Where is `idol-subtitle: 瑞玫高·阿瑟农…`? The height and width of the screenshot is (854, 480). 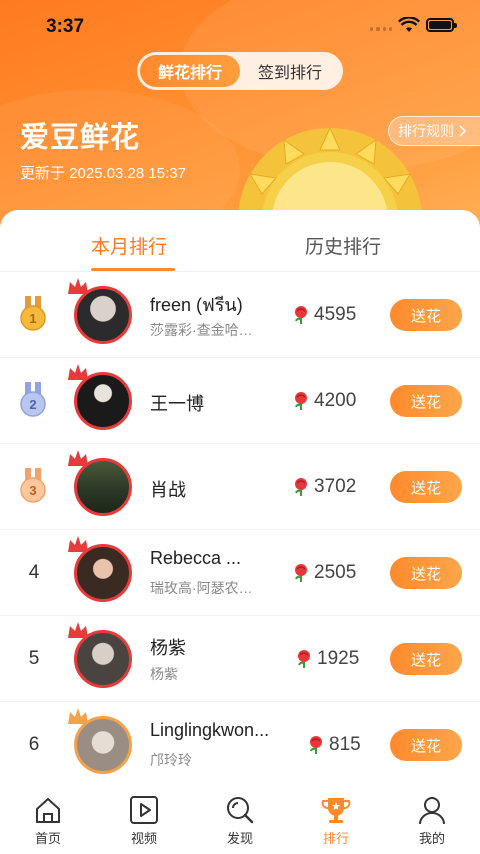 idol-subtitle: 瑞玫高·阿瑟农… is located at coordinates (201, 588).